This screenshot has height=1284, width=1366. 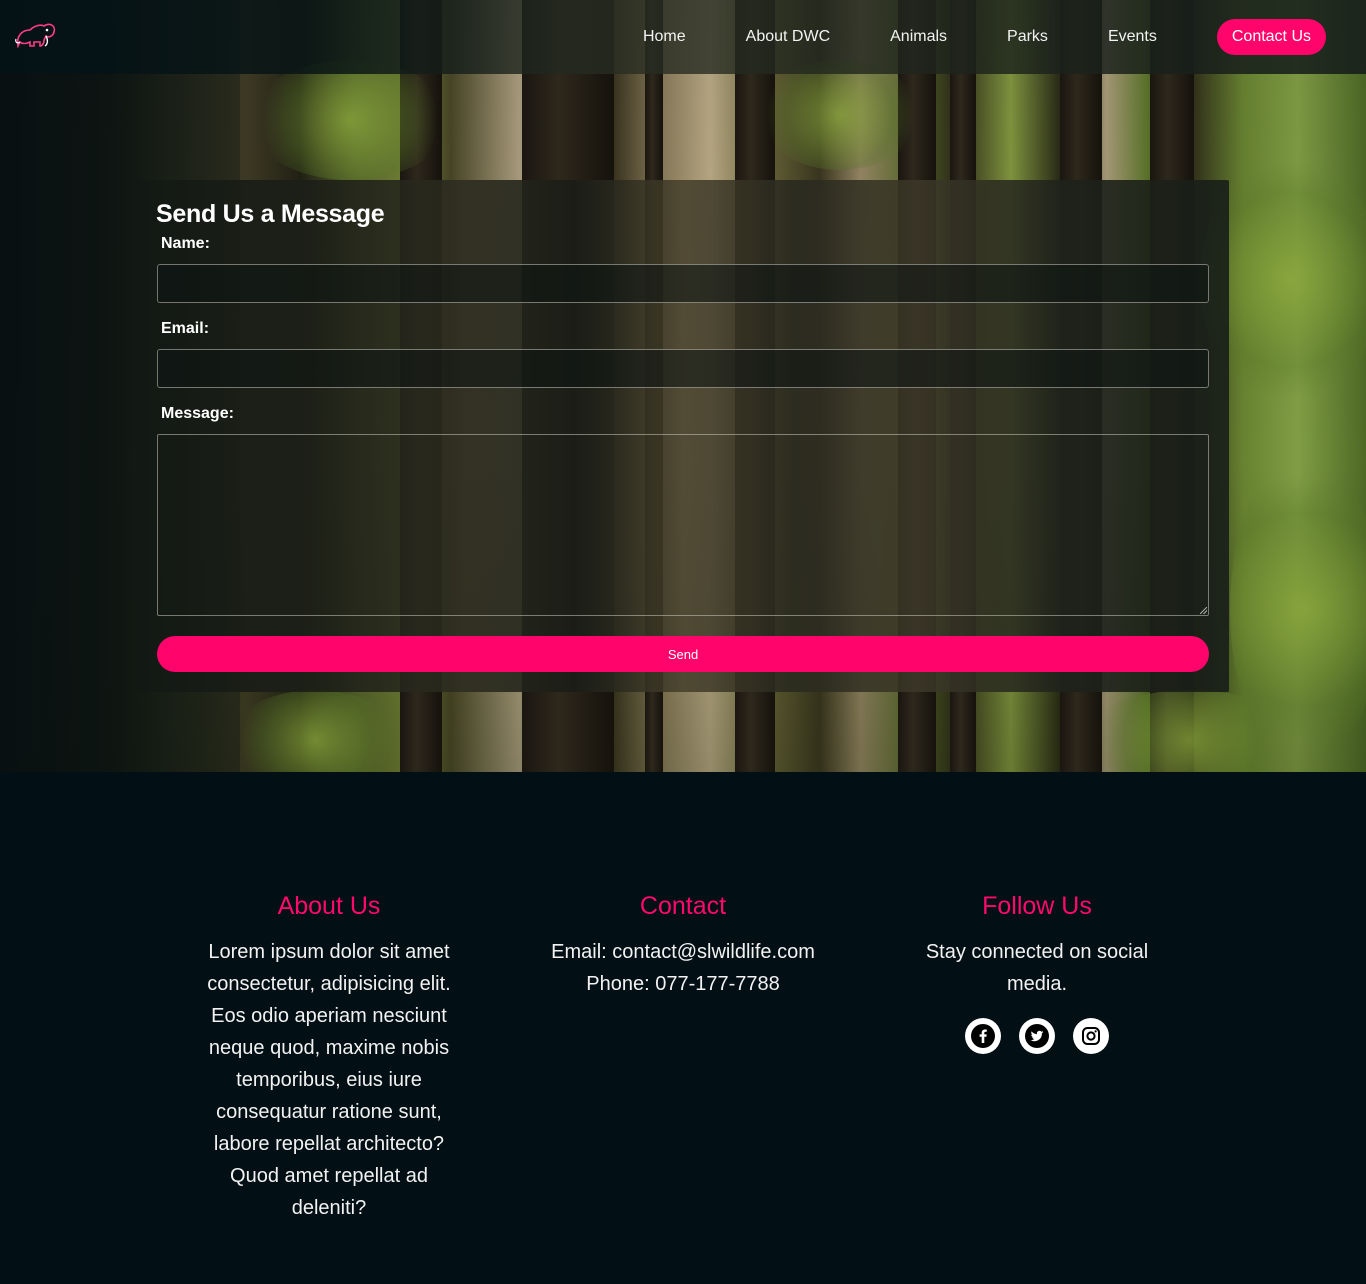 I want to click on email-input, so click(x=683, y=368).